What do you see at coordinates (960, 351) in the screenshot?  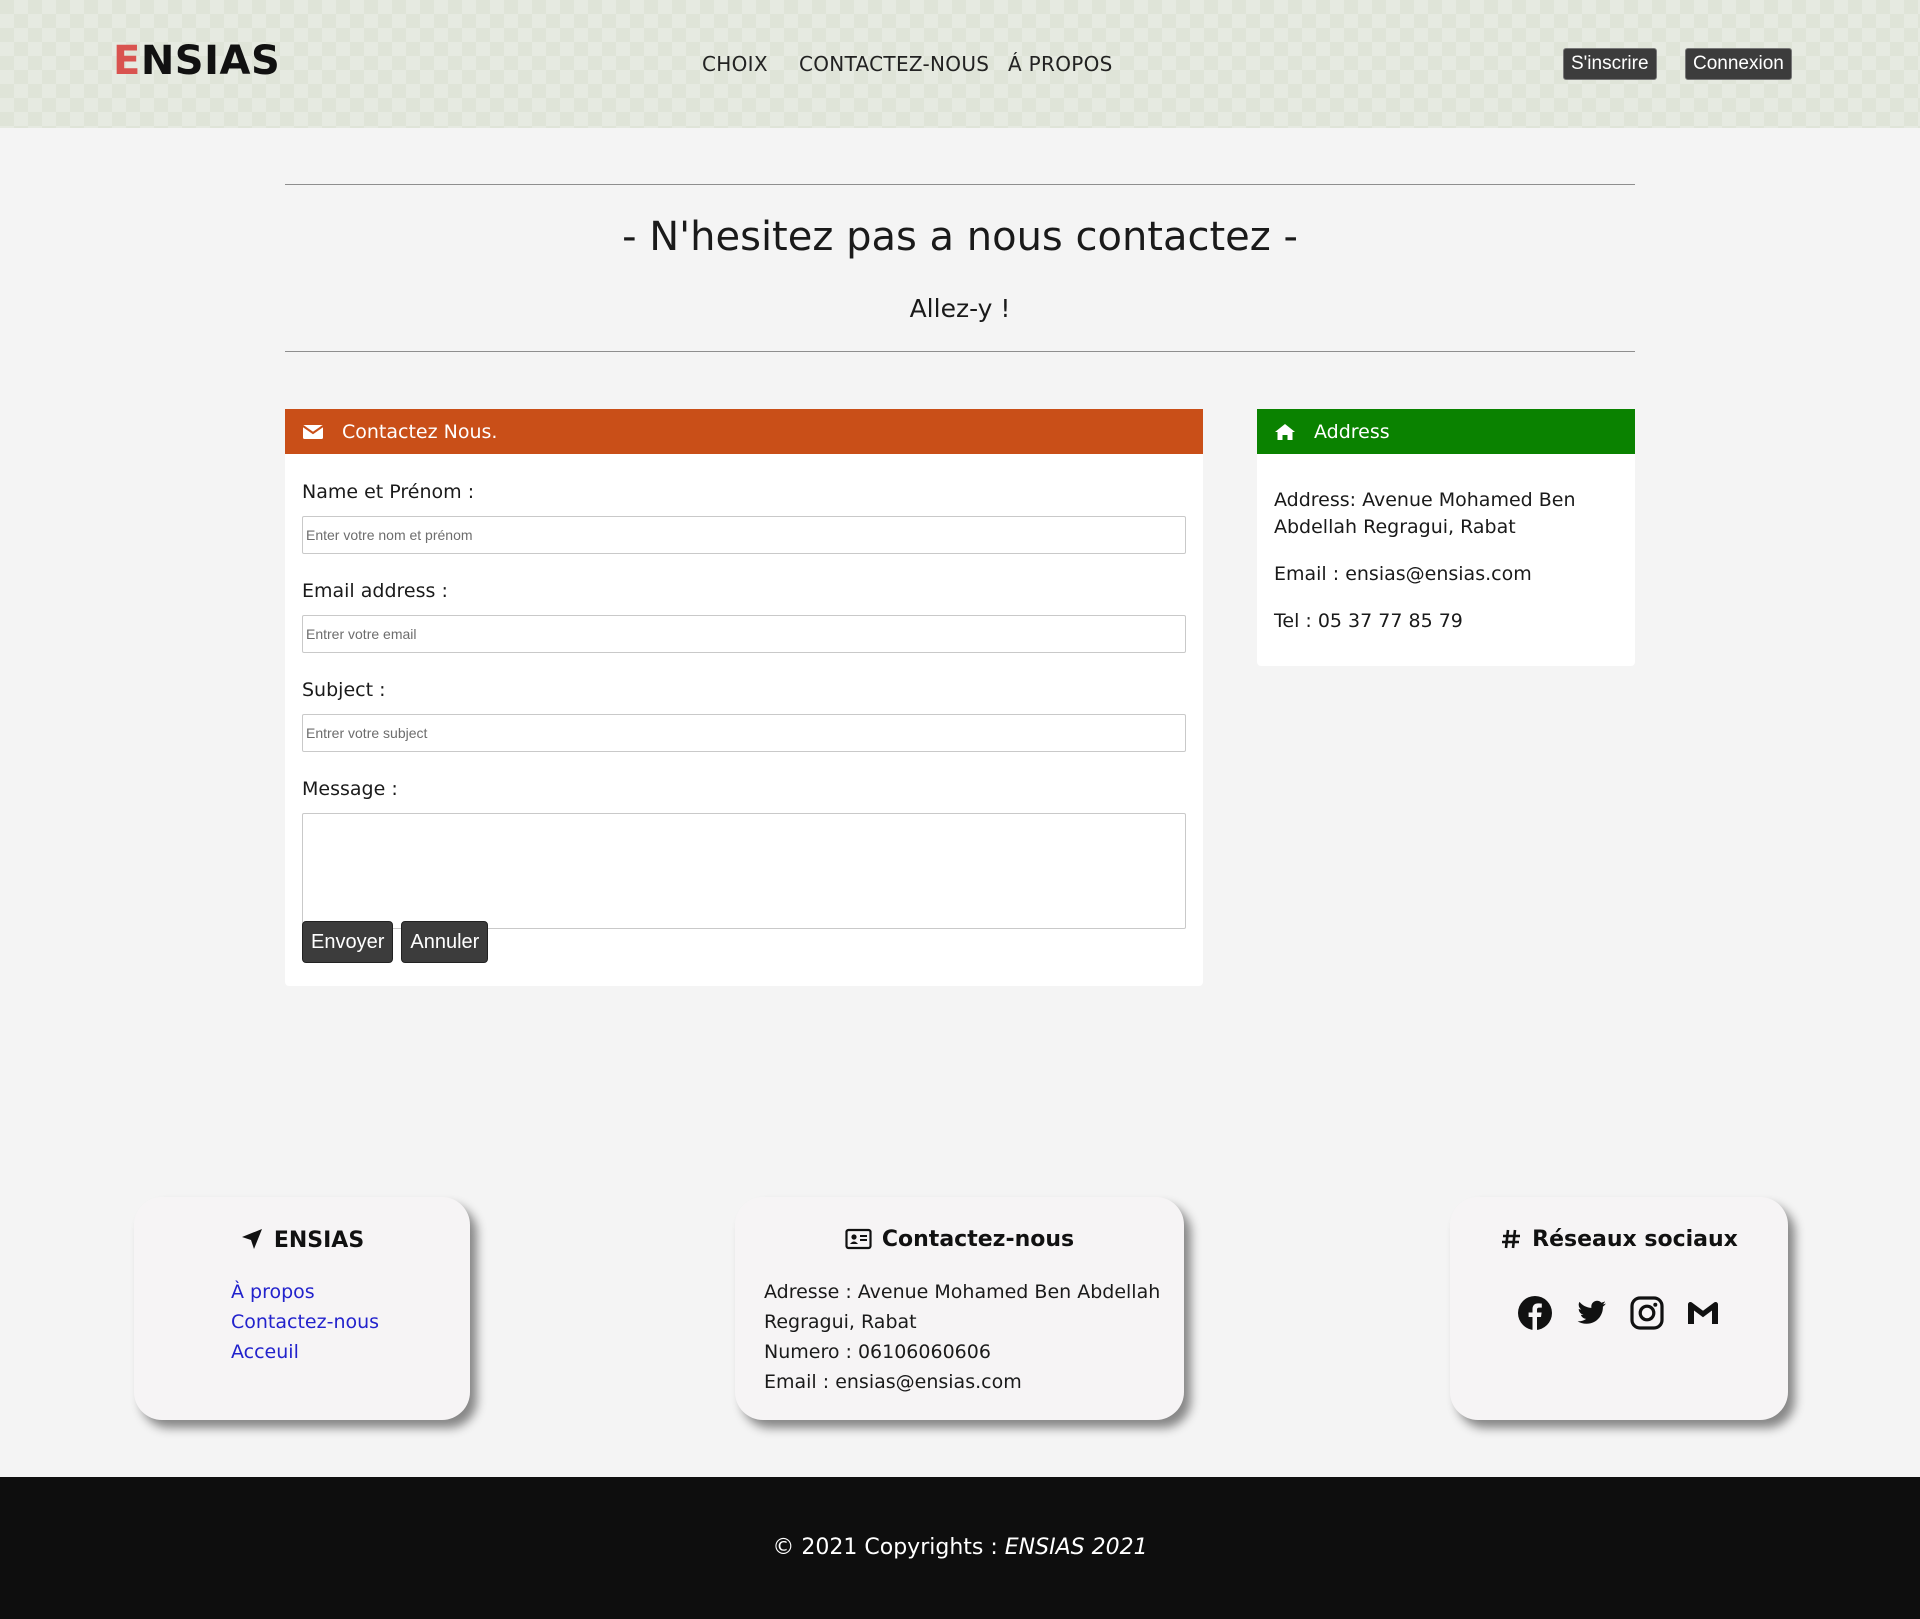 I see `hero-divider-bottom` at bounding box center [960, 351].